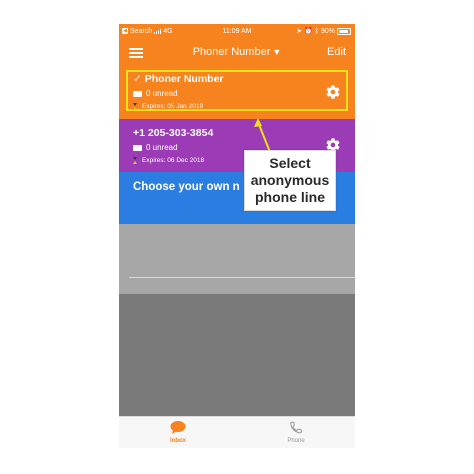 Image resolution: width=474 pixels, height=474 pixels. I want to click on tab-phone: Phone, so click(296, 432).